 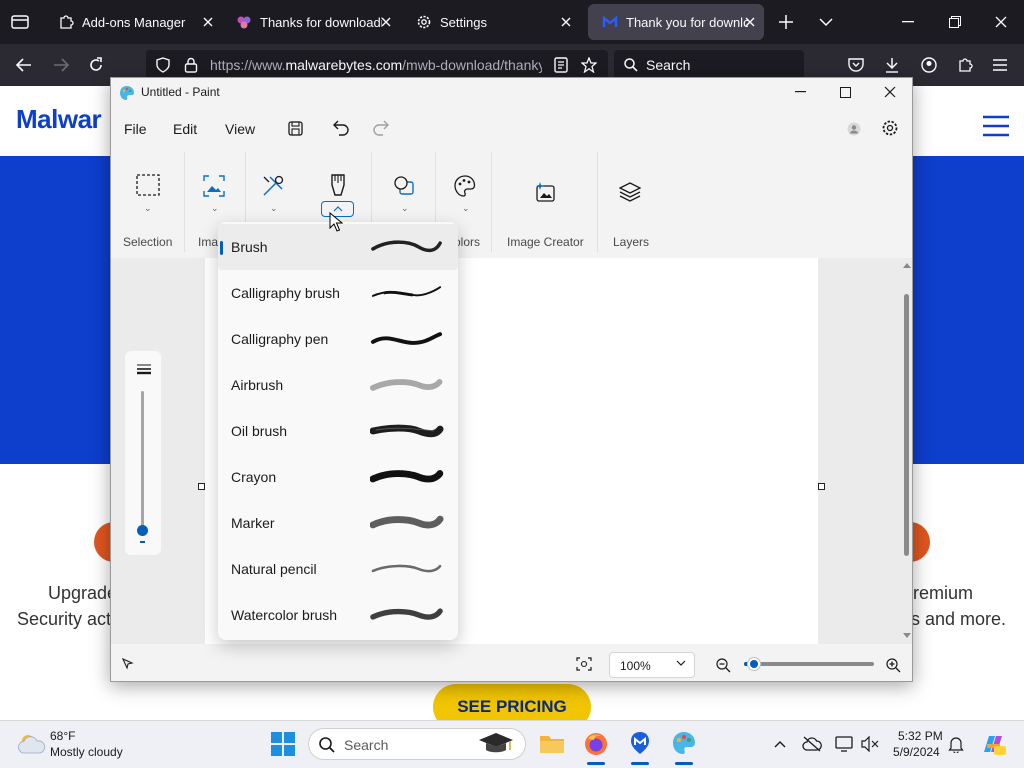 I want to click on paint-taskbar-icon, so click(x=684, y=743).